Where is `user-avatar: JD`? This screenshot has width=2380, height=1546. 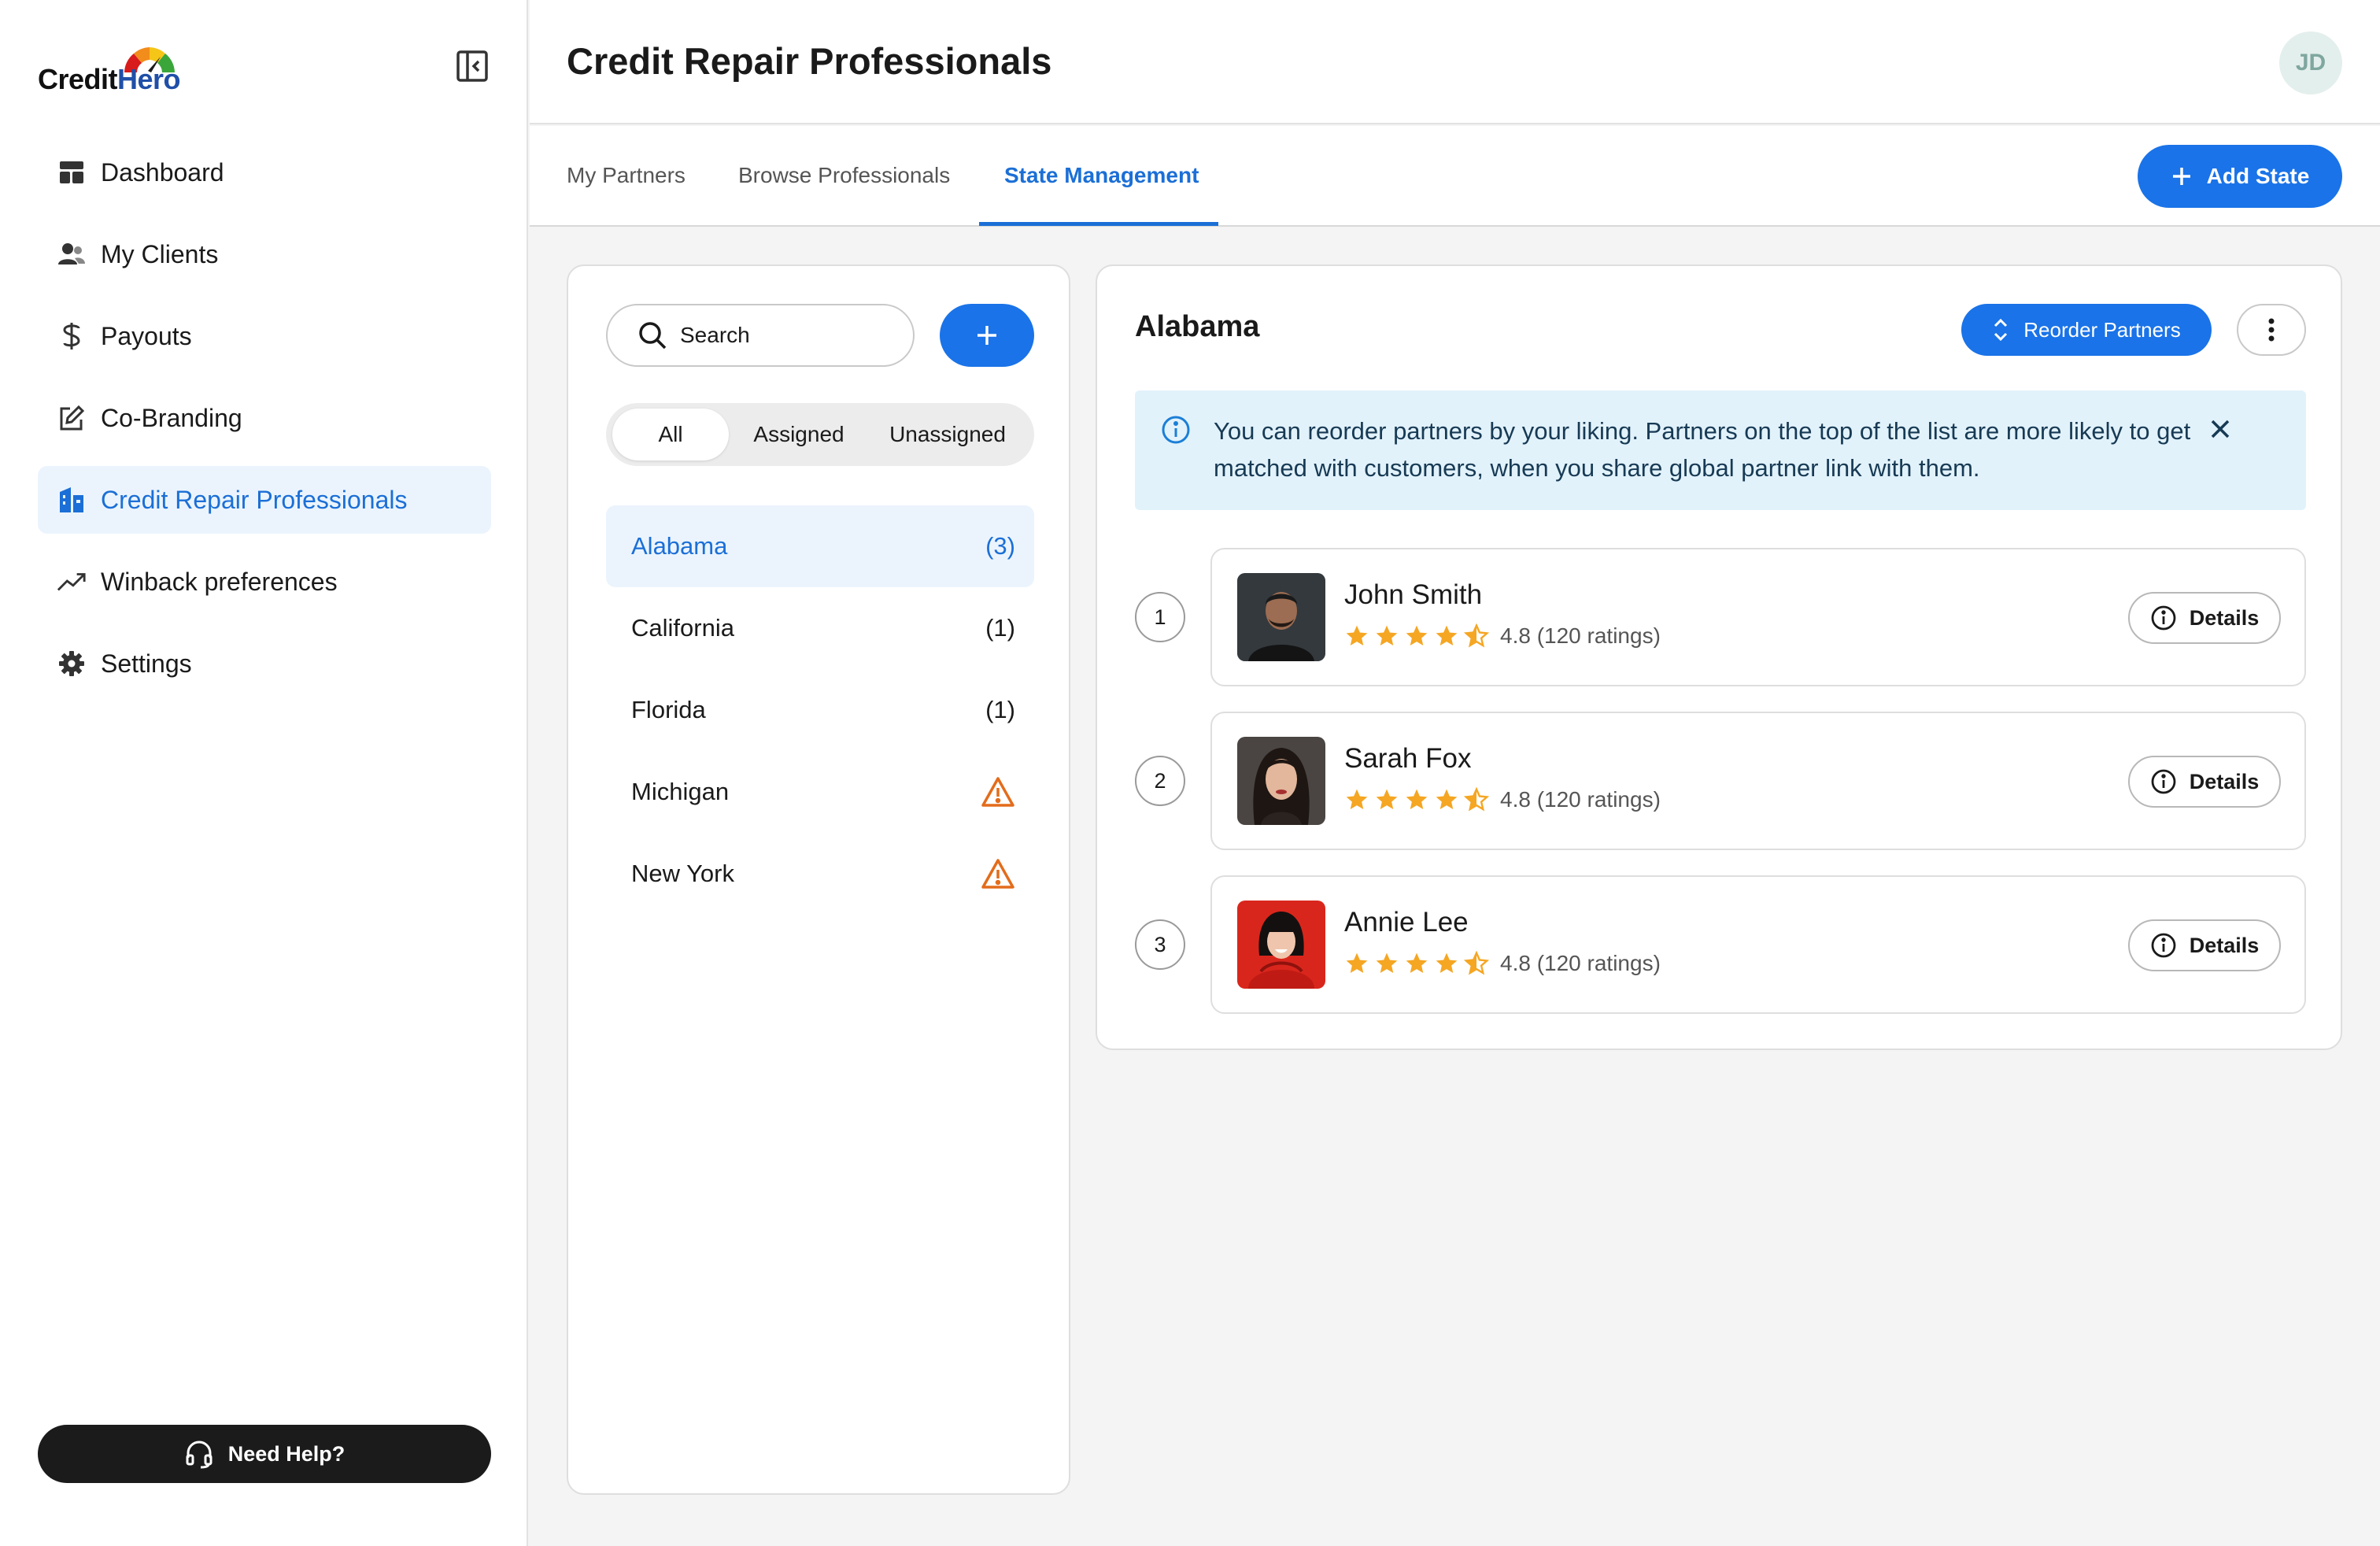 user-avatar: JD is located at coordinates (2310, 63).